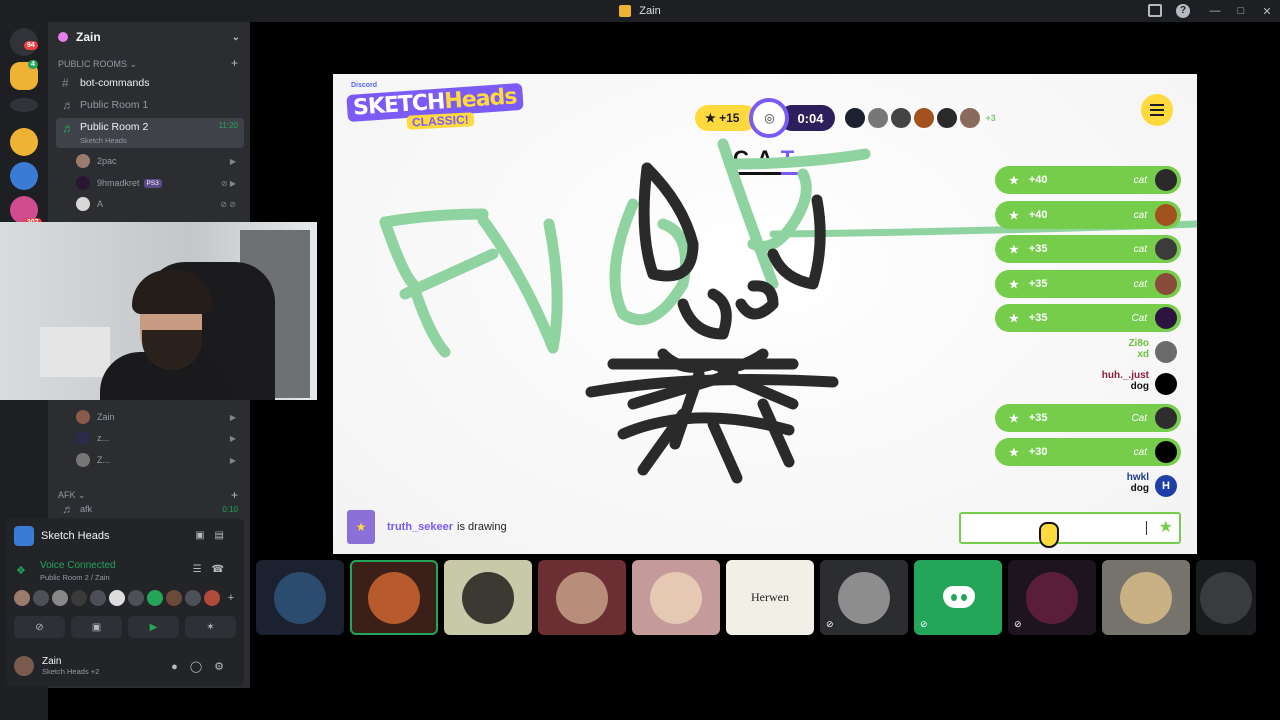 The height and width of the screenshot is (720, 1280). What do you see at coordinates (68, 128) in the screenshot?
I see `speaker-icon: ♬` at bounding box center [68, 128].